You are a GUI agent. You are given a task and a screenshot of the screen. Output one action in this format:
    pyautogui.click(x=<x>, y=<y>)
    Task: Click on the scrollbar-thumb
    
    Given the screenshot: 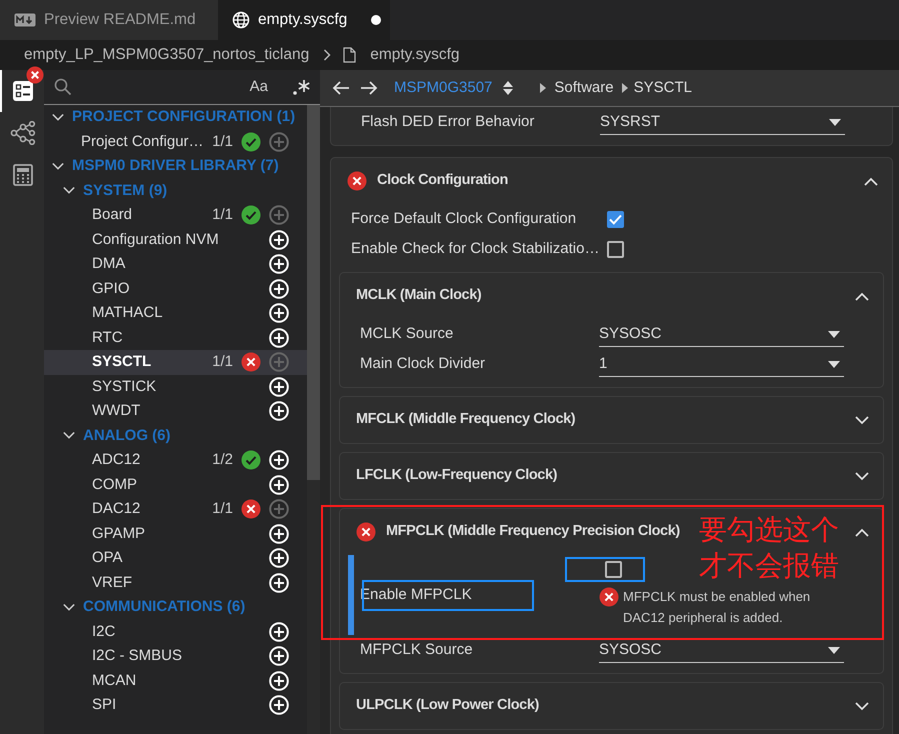 What is the action you would take?
    pyautogui.click(x=313, y=292)
    